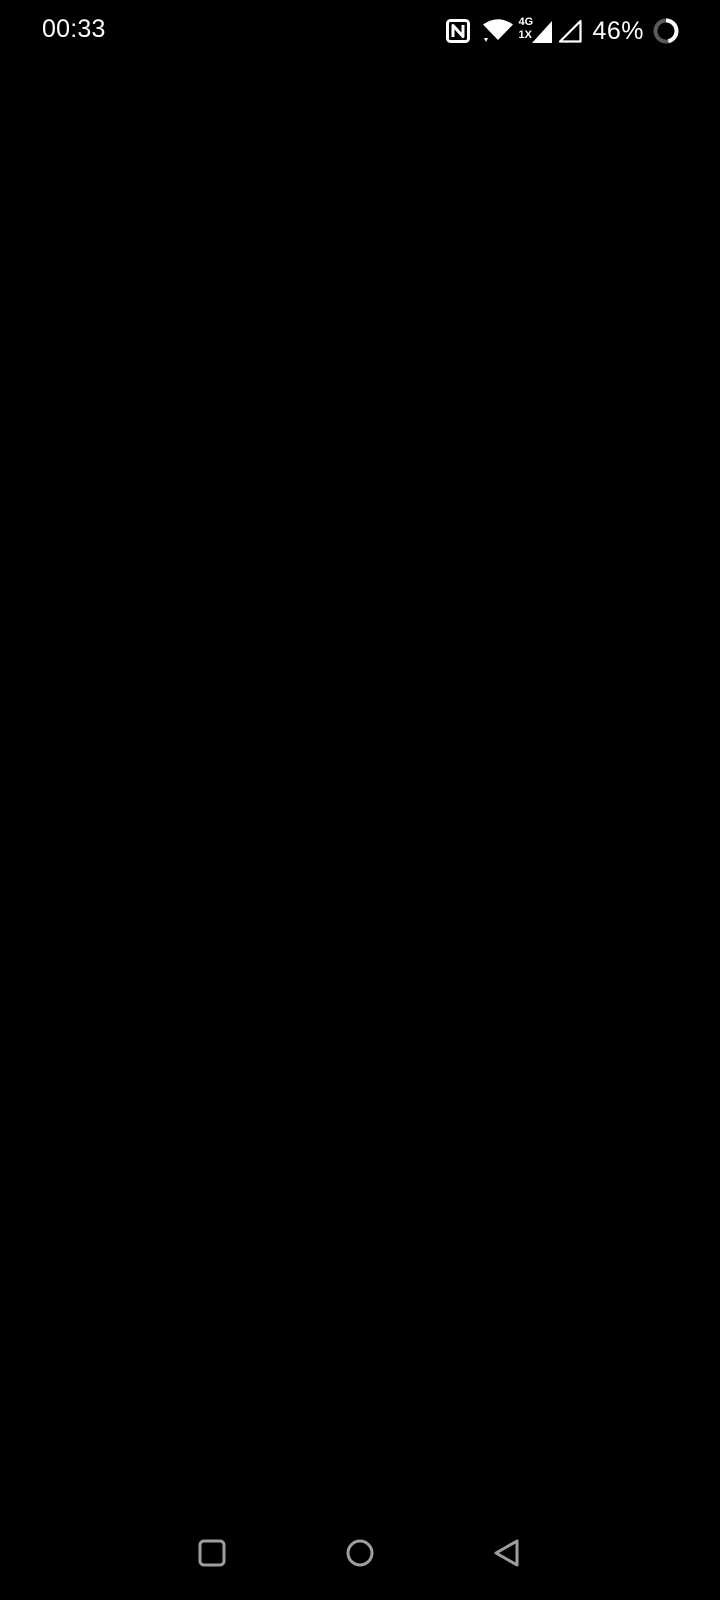 The width and height of the screenshot is (720, 1600). I want to click on cellular-signal-icon: 4G 1X, so click(535, 30).